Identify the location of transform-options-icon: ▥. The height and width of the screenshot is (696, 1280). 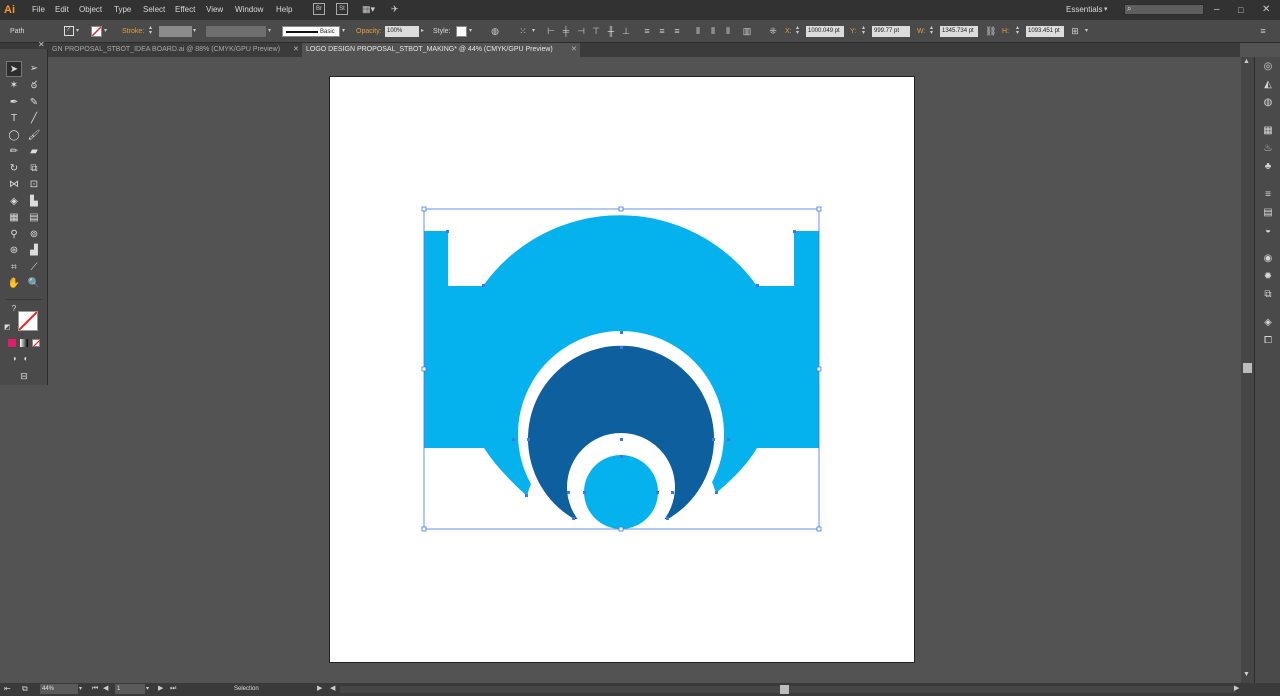
(747, 31).